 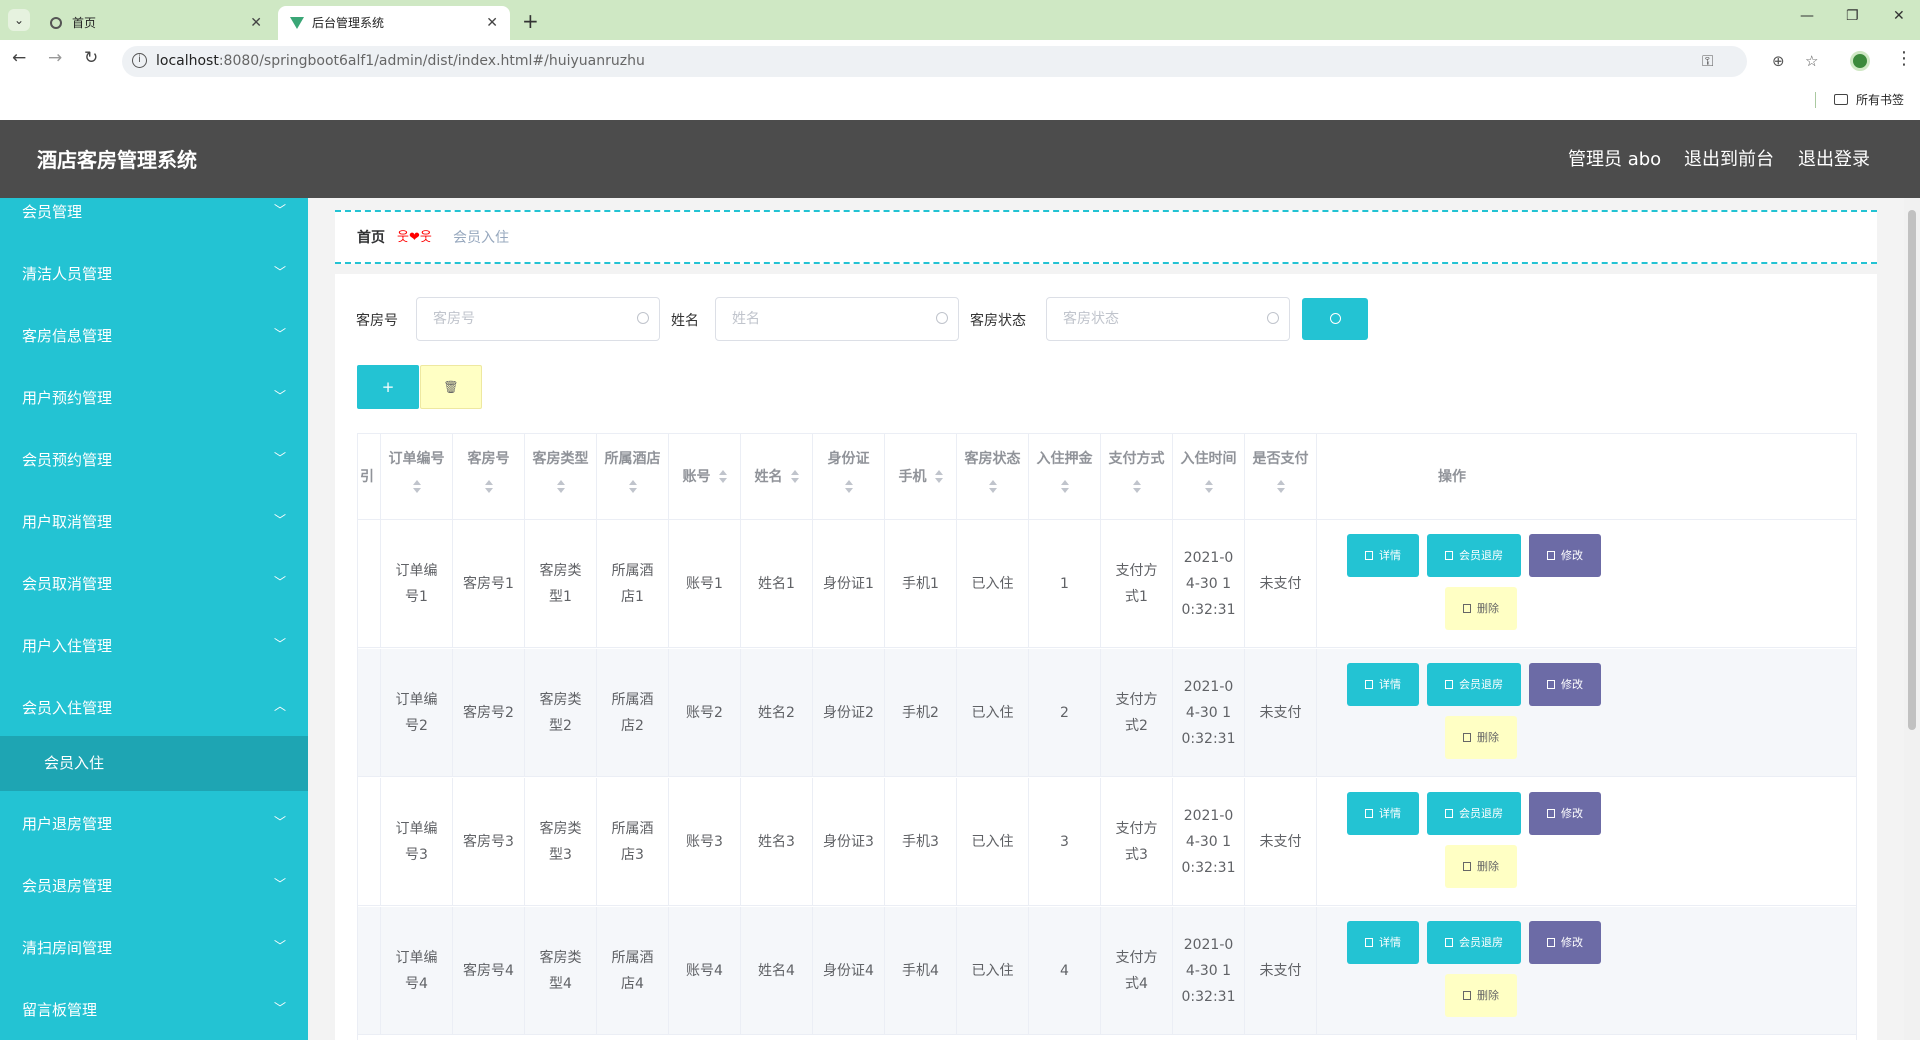 I want to click on col-payment: 支付方式, so click(x=1137, y=477).